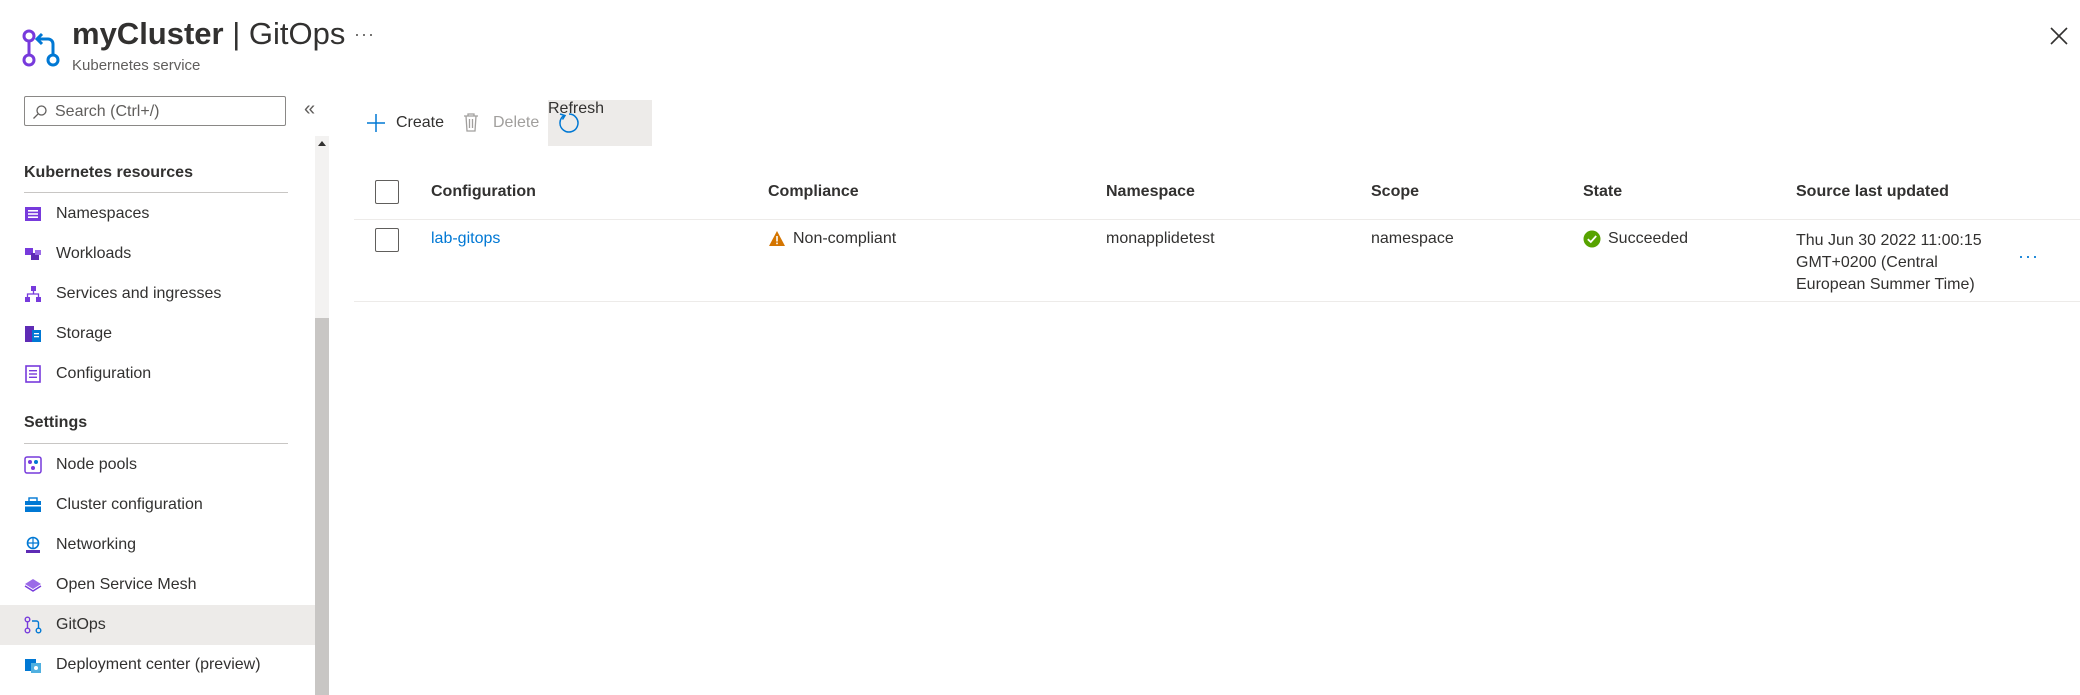 Image resolution: width=2080 pixels, height=695 pixels. What do you see at coordinates (104, 373) in the screenshot?
I see `sidebar-item-label: Configuration` at bounding box center [104, 373].